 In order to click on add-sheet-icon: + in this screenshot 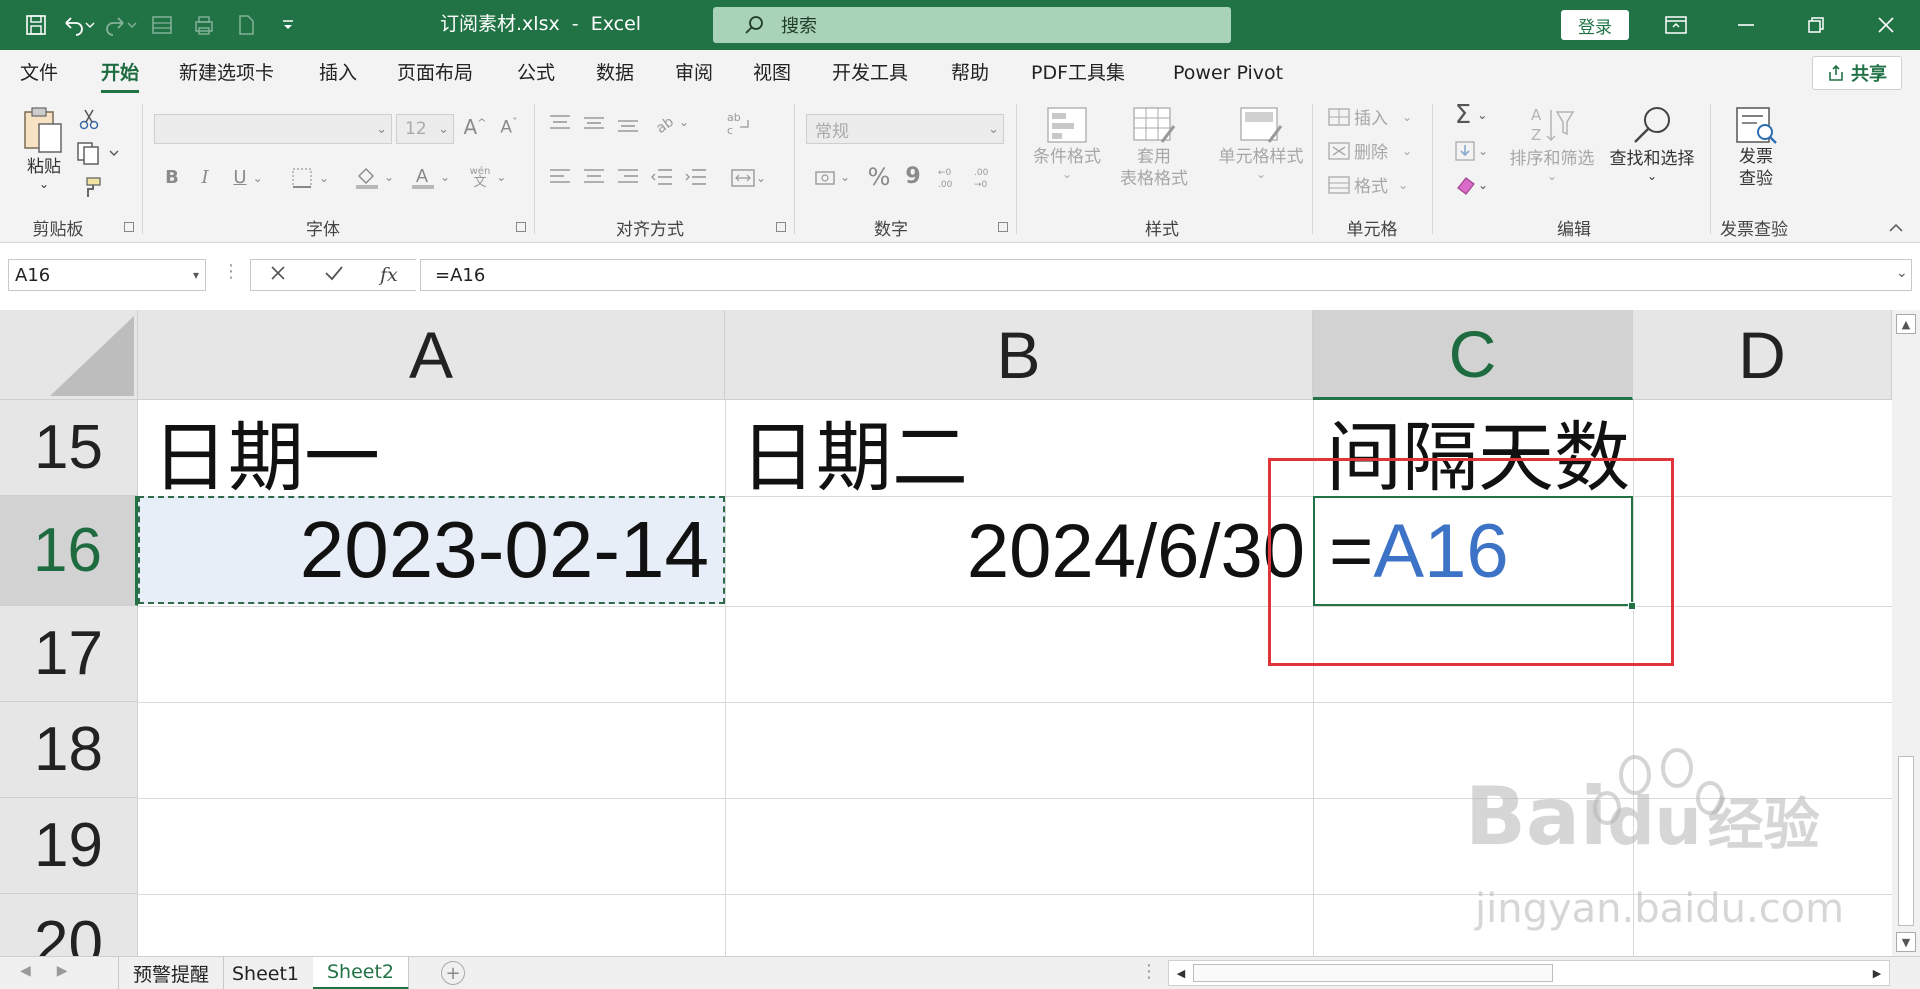, I will do `click(453, 973)`.